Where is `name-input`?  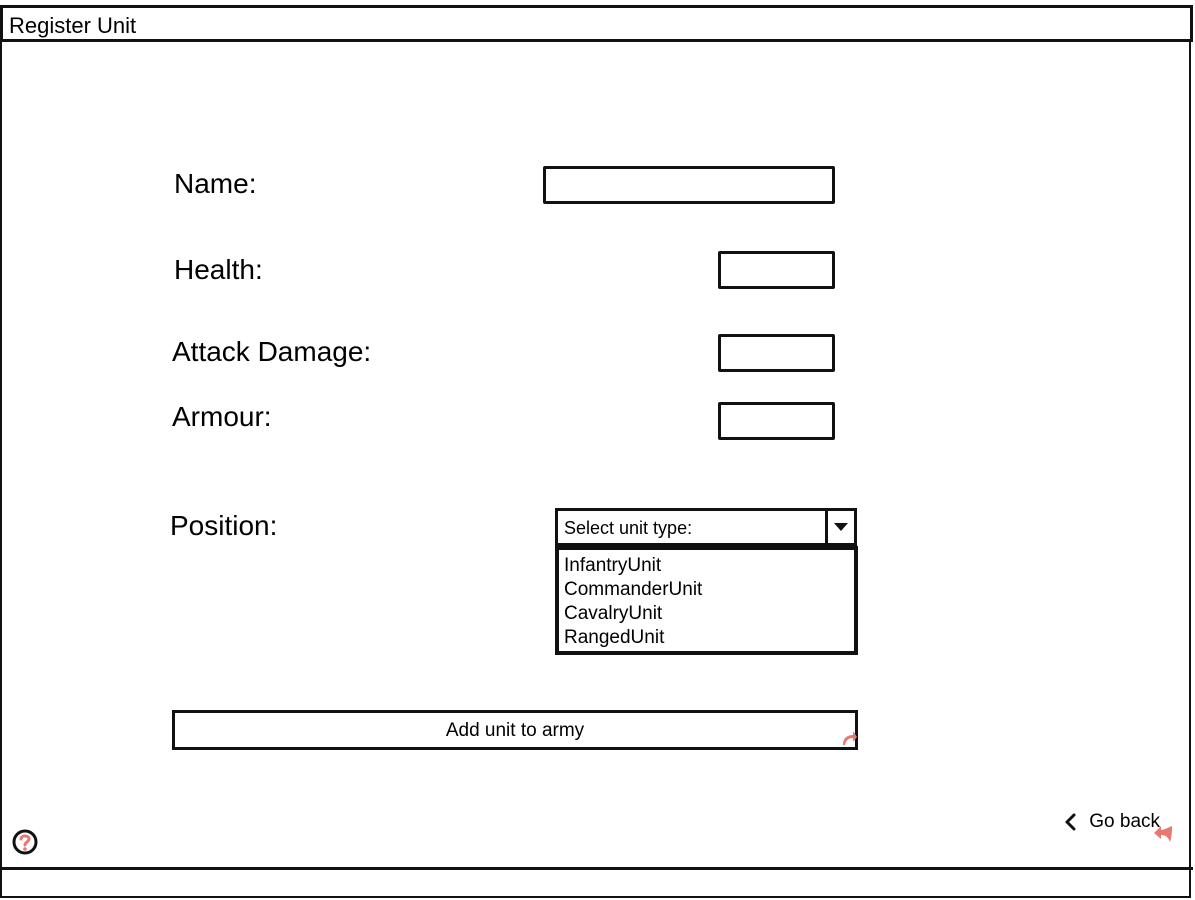
name-input is located at coordinates (689, 185).